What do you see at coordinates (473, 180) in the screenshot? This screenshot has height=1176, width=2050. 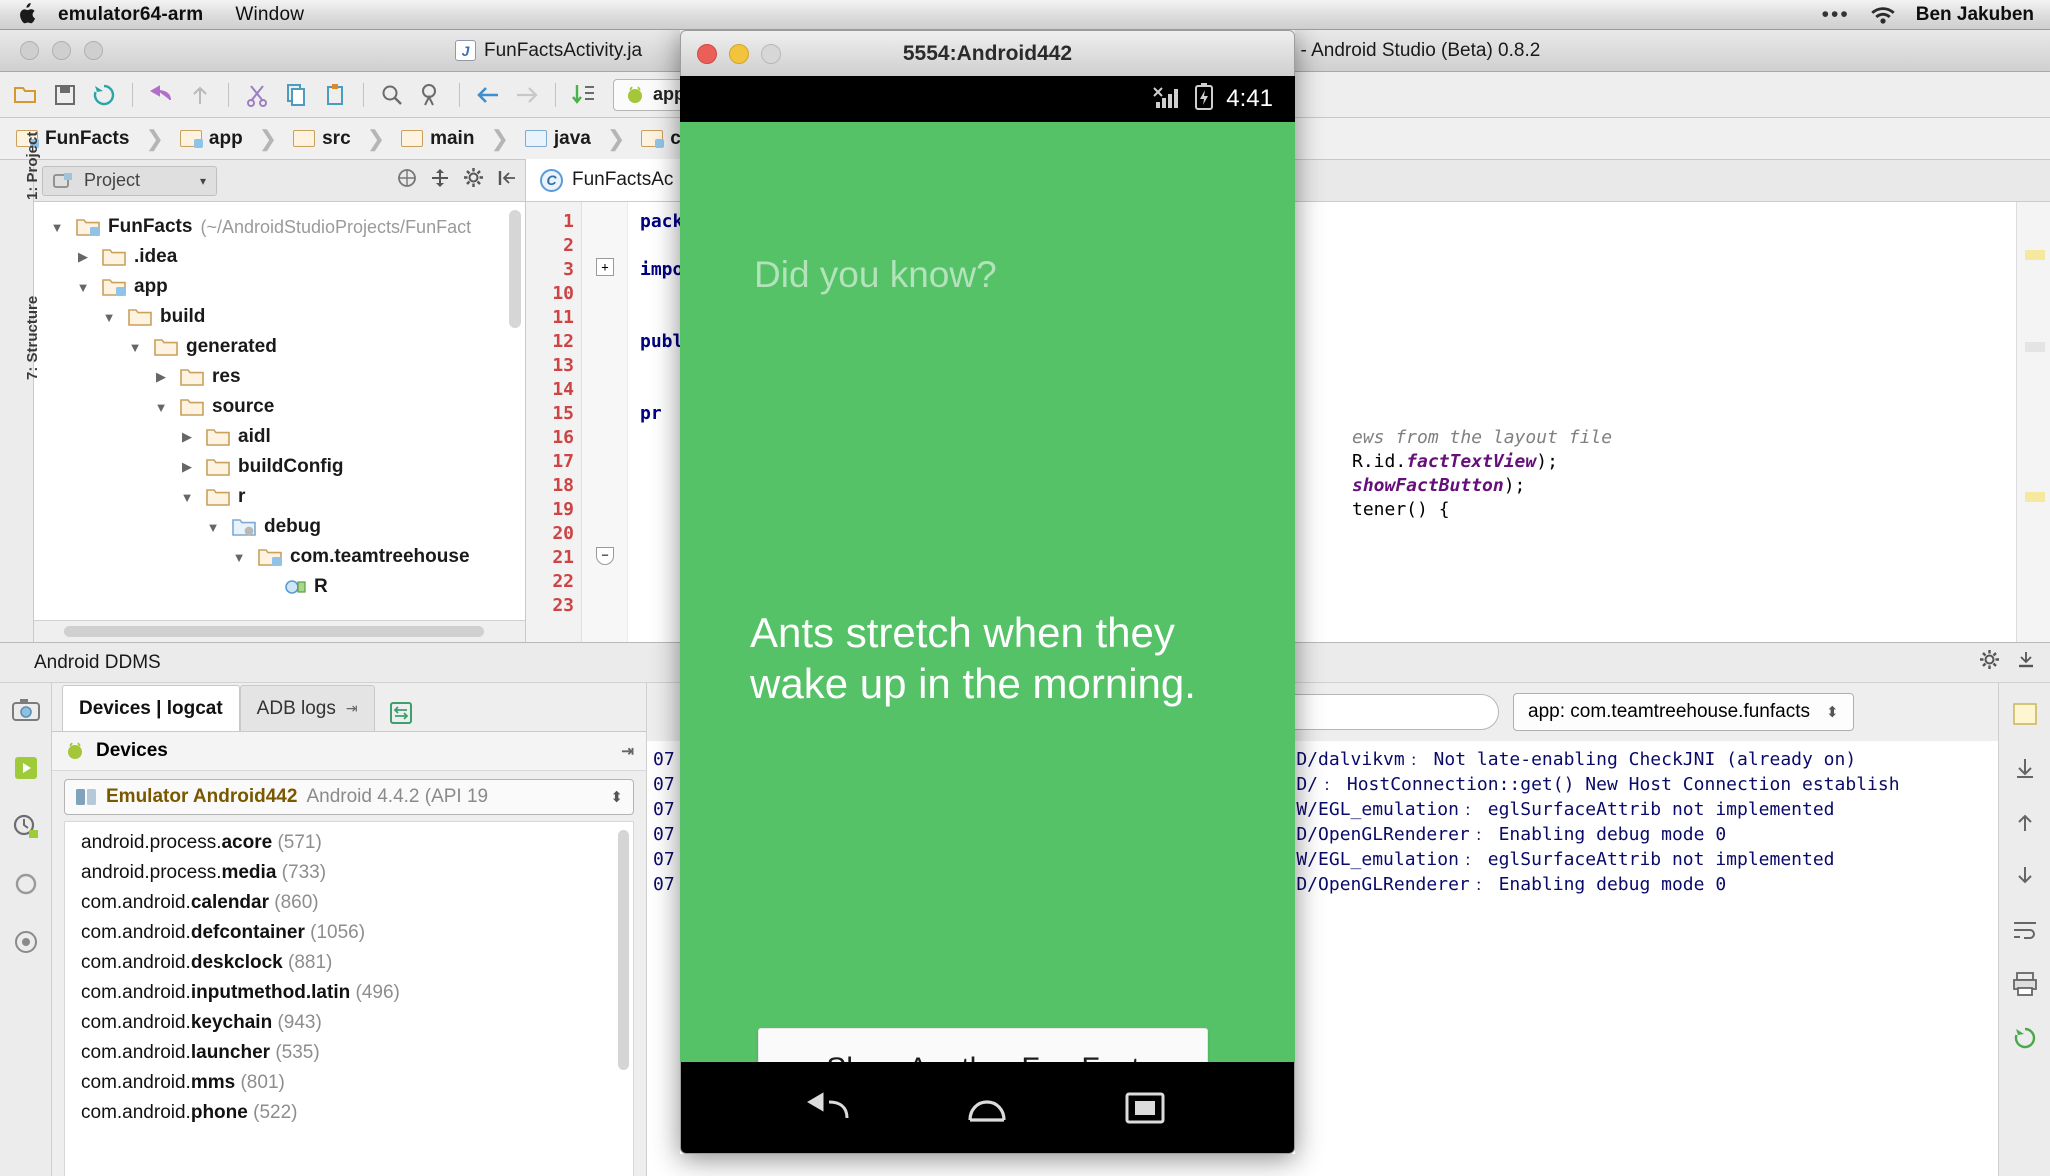 I see `gear-icon` at bounding box center [473, 180].